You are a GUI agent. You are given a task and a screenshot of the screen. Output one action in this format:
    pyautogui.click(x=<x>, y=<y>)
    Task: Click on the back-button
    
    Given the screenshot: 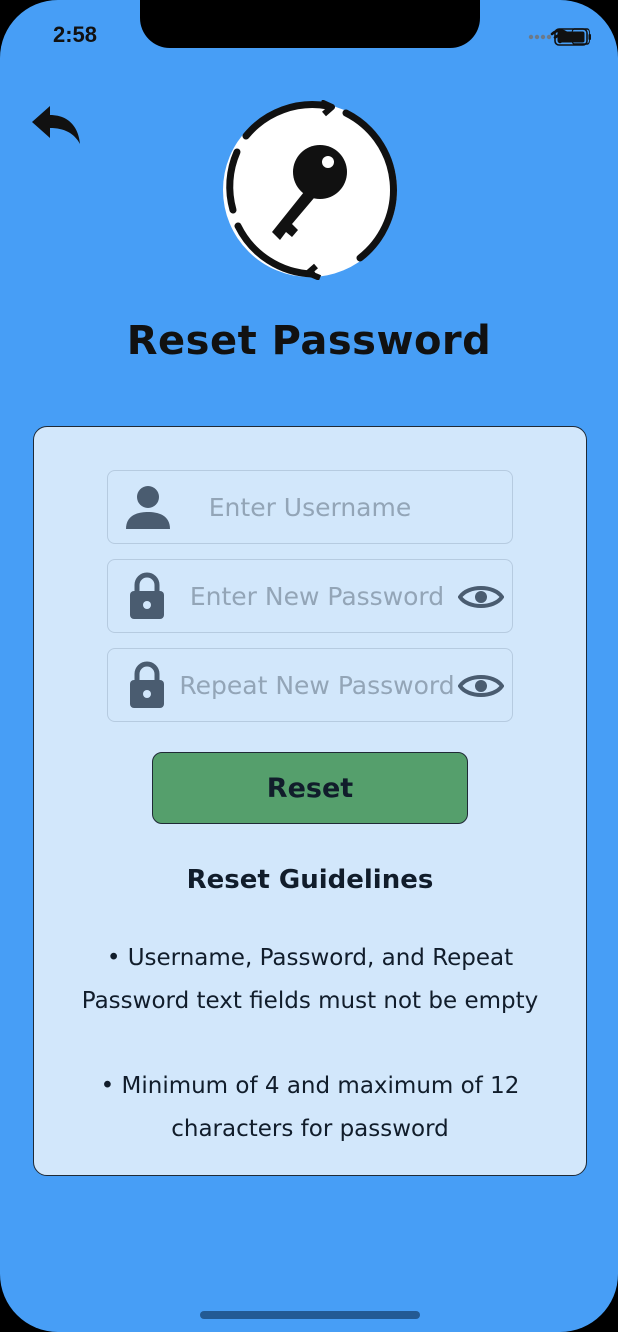 What is the action you would take?
    pyautogui.click(x=56, y=126)
    